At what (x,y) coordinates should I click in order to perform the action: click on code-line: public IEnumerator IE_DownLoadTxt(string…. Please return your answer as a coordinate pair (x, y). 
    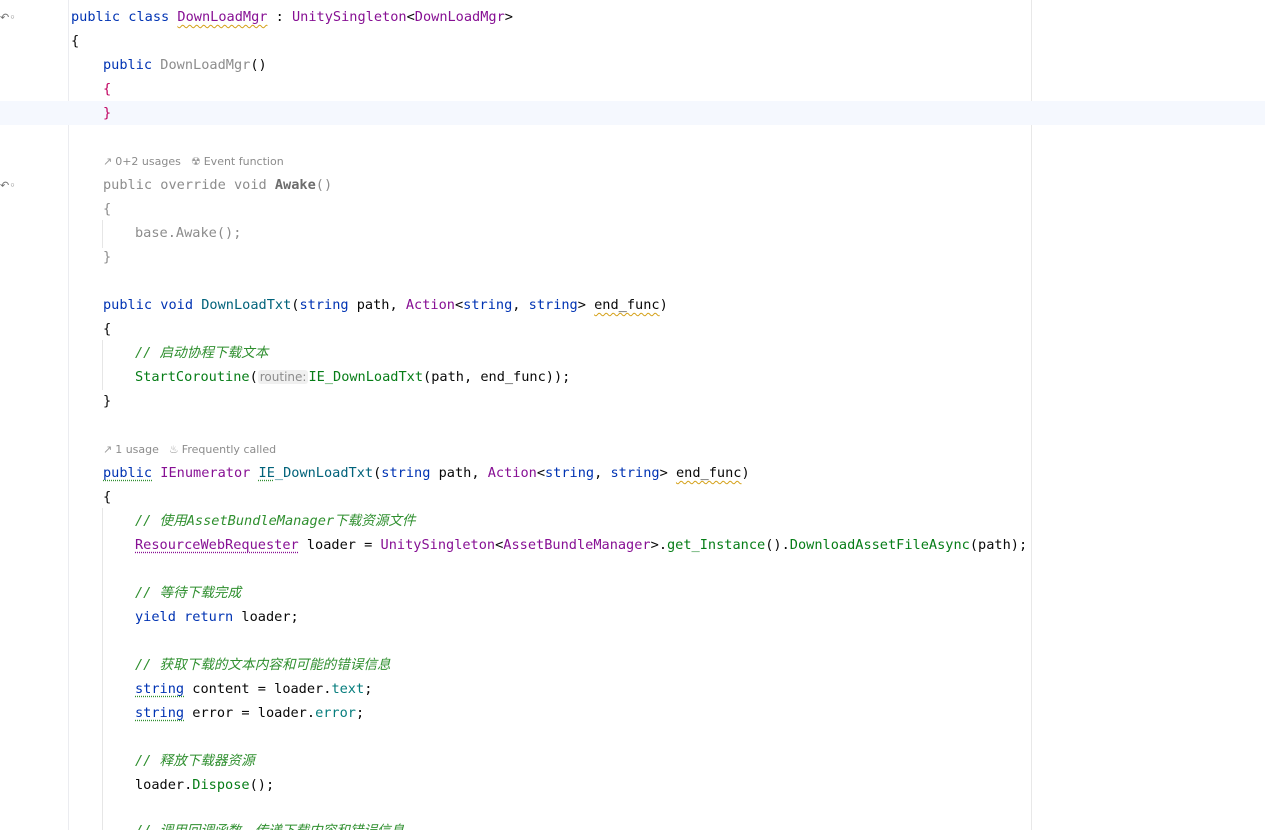
    Looking at the image, I should click on (632, 473).